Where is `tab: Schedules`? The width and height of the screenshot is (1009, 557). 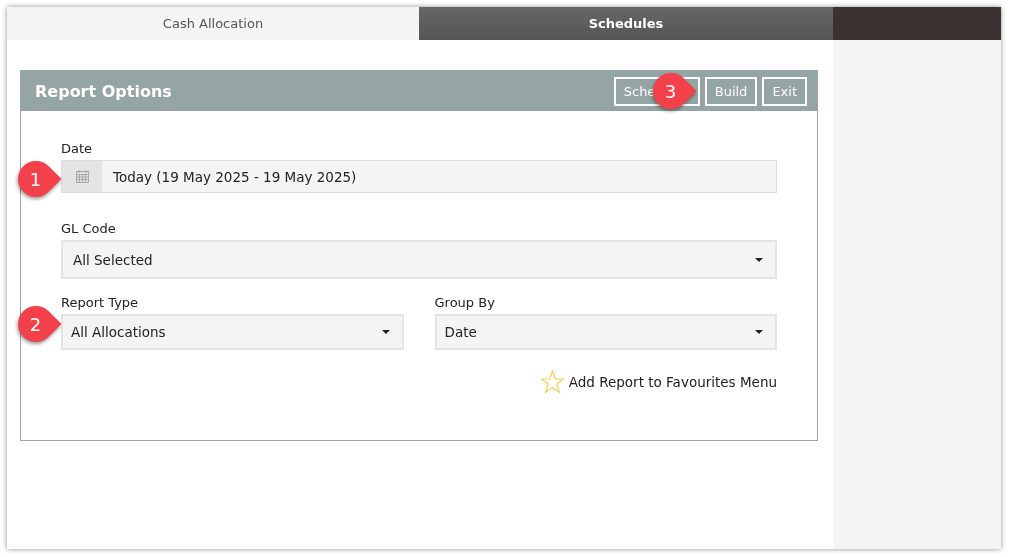
tab: Schedules is located at coordinates (626, 23).